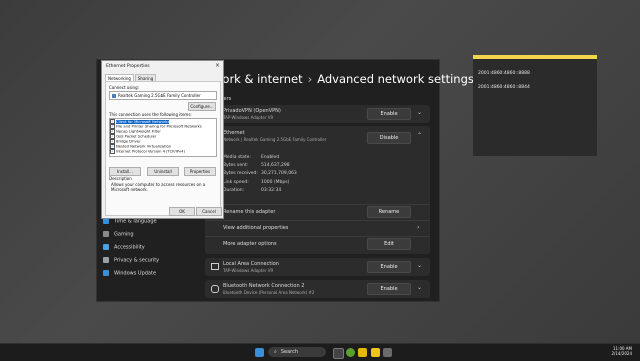 Image resolution: width=640 pixels, height=361 pixels. I want to click on adapter-name: PrivadoVPN (OpenVPN), so click(252, 111).